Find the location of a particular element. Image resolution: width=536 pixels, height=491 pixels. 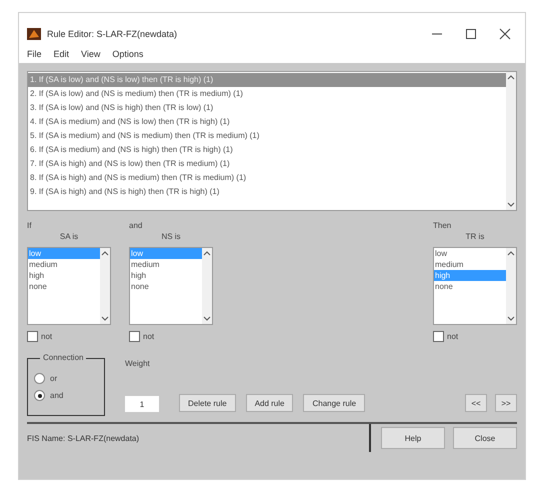

rule-button: Change rule is located at coordinates (334, 403).